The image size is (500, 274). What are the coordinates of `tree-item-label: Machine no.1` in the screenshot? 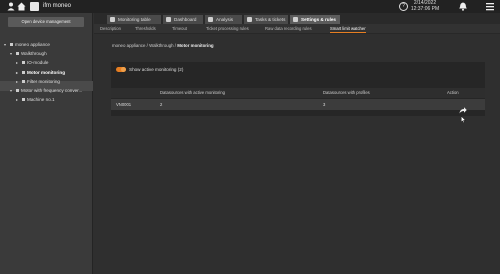 It's located at (41, 99).